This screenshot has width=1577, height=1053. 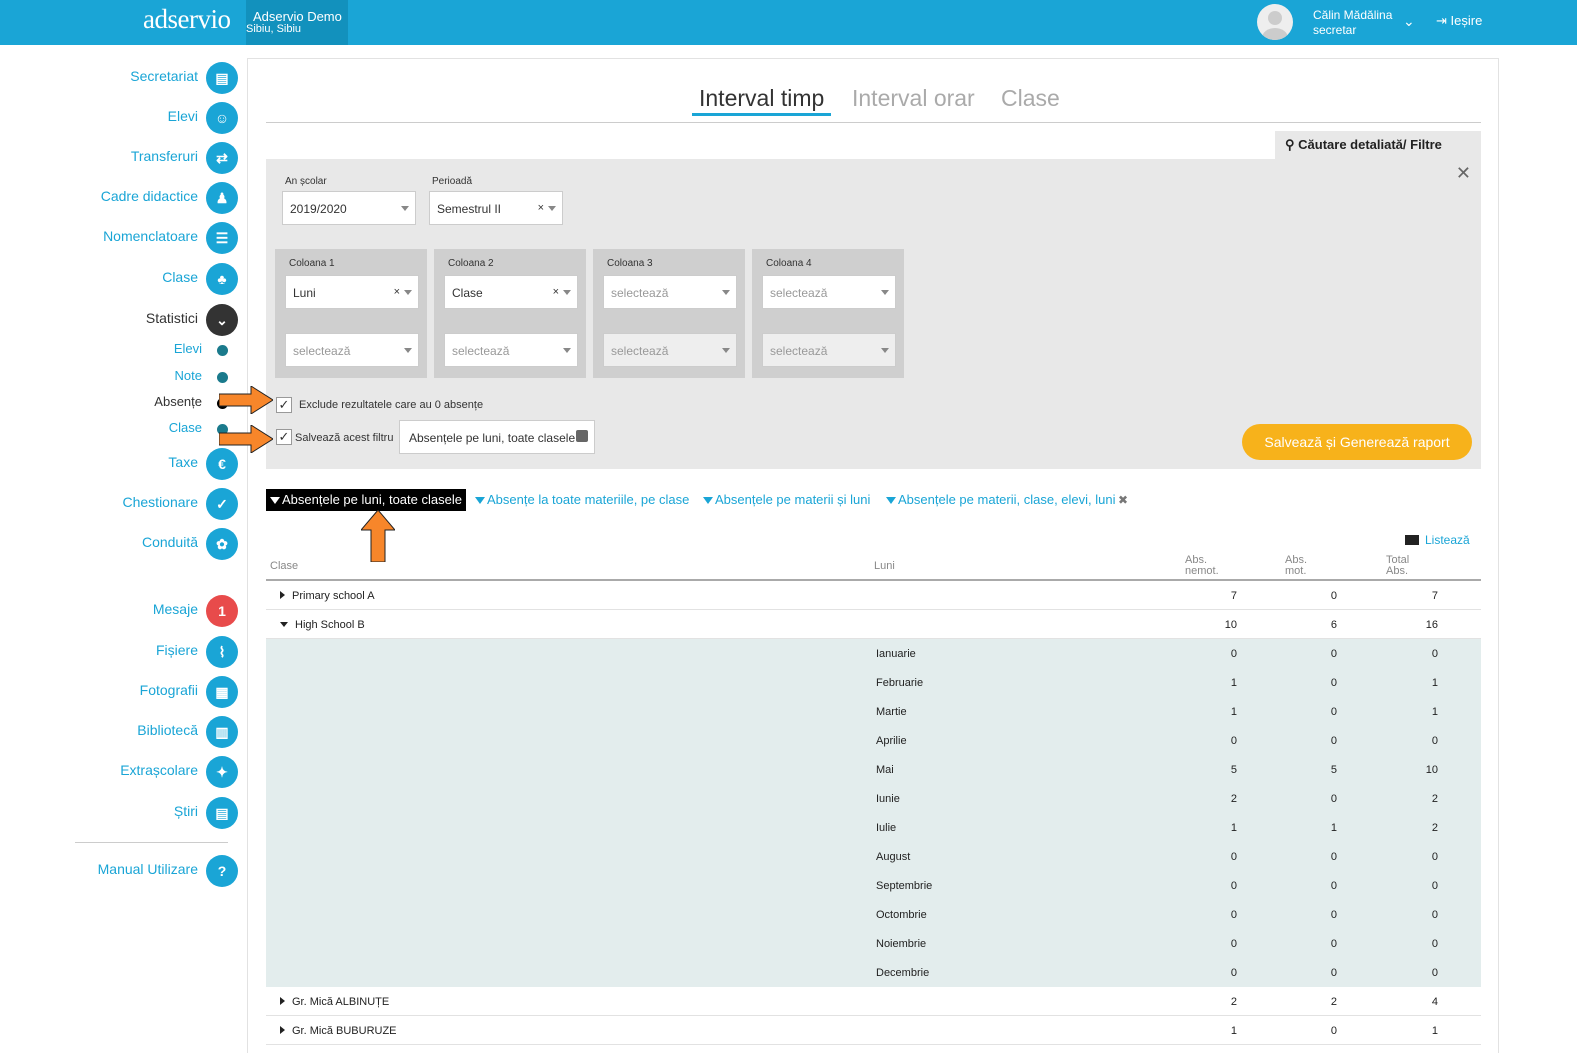 I want to click on exclude-zero-checkbox: ✓, so click(x=284, y=405).